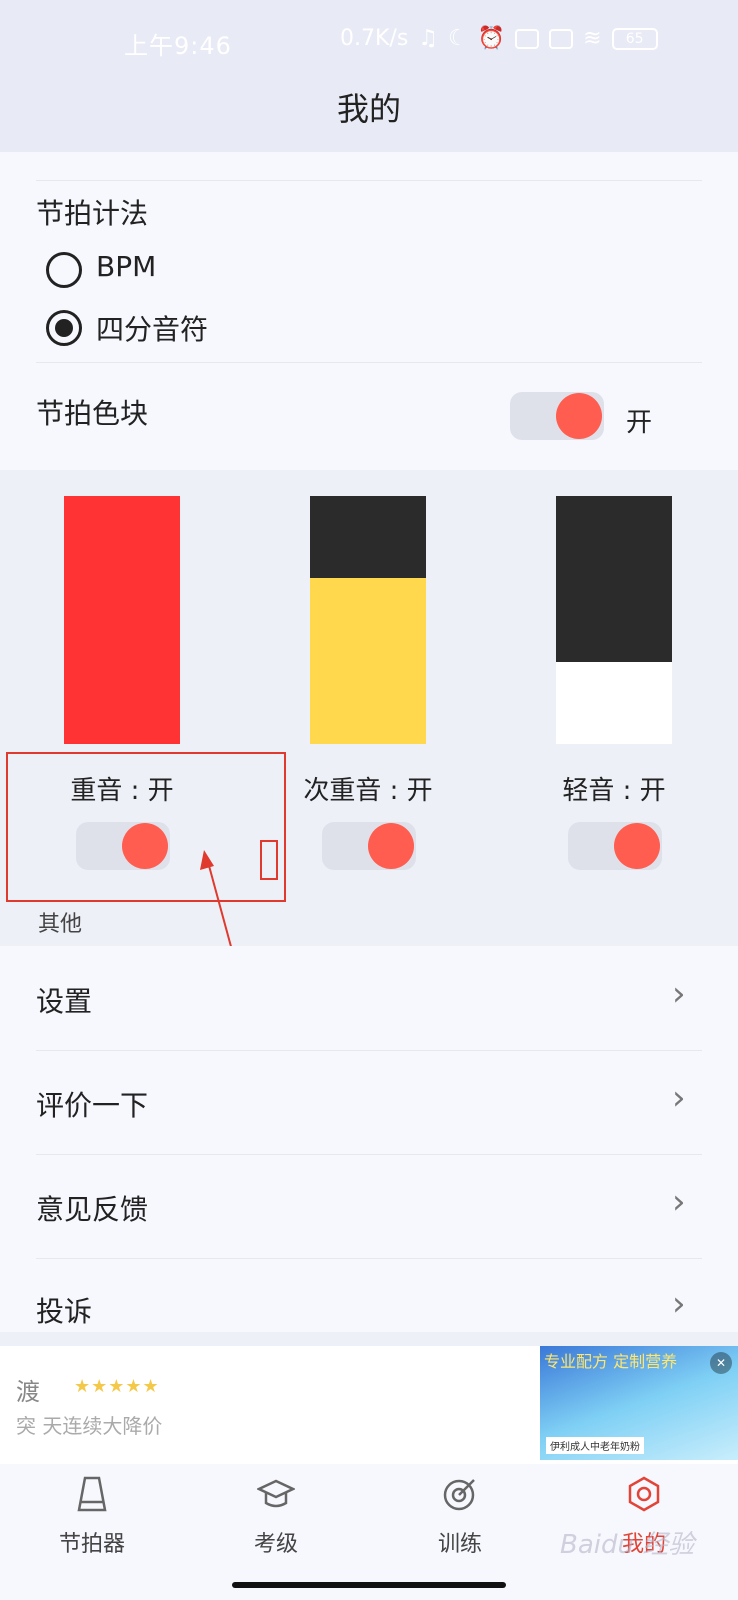 This screenshot has width=738, height=1600. What do you see at coordinates (527, 38) in the screenshot?
I see `signal-icon` at bounding box center [527, 38].